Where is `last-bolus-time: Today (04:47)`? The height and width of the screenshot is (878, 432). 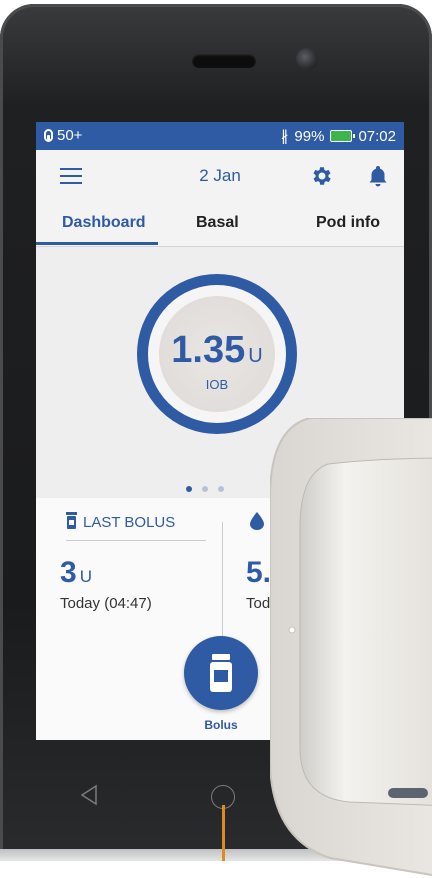 last-bolus-time: Today (04:47) is located at coordinates (106, 603).